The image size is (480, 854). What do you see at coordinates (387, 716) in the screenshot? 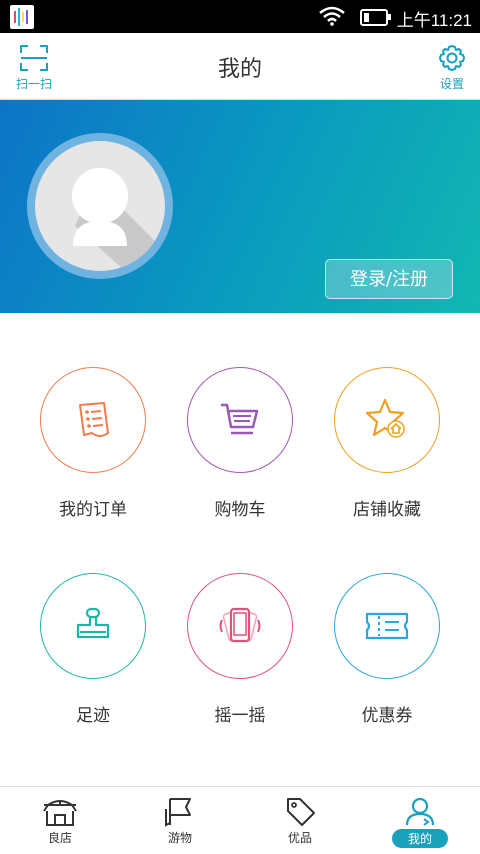
I see `coupons-label: 优惠券` at bounding box center [387, 716].